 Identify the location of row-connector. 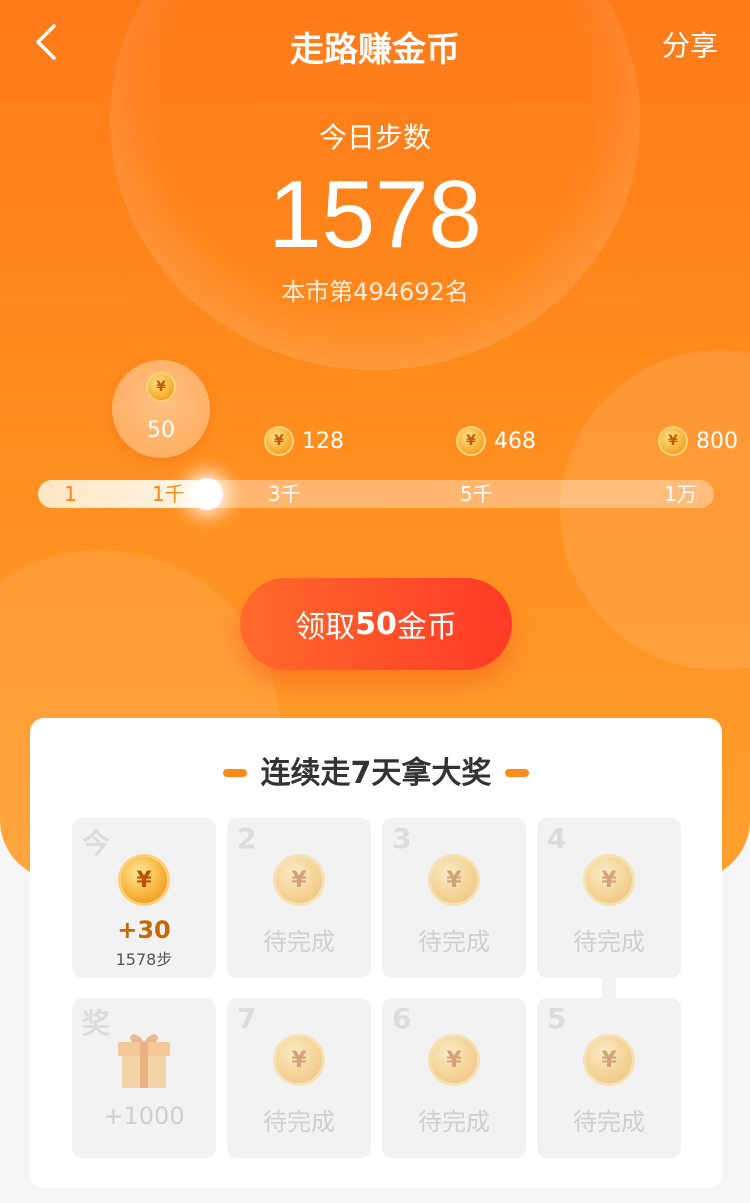
(609, 988).